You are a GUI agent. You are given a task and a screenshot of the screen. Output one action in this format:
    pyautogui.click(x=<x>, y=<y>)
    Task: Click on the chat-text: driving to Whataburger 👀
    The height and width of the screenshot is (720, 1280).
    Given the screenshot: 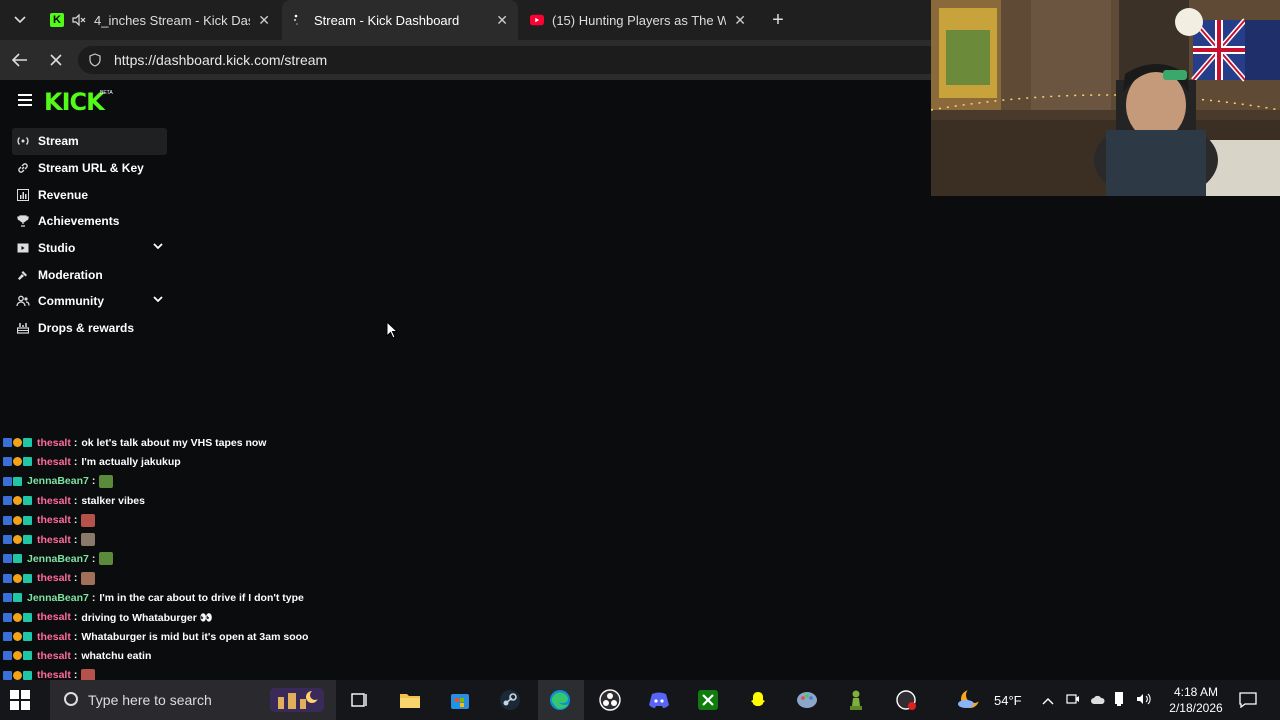 What is the action you would take?
    pyautogui.click(x=147, y=617)
    